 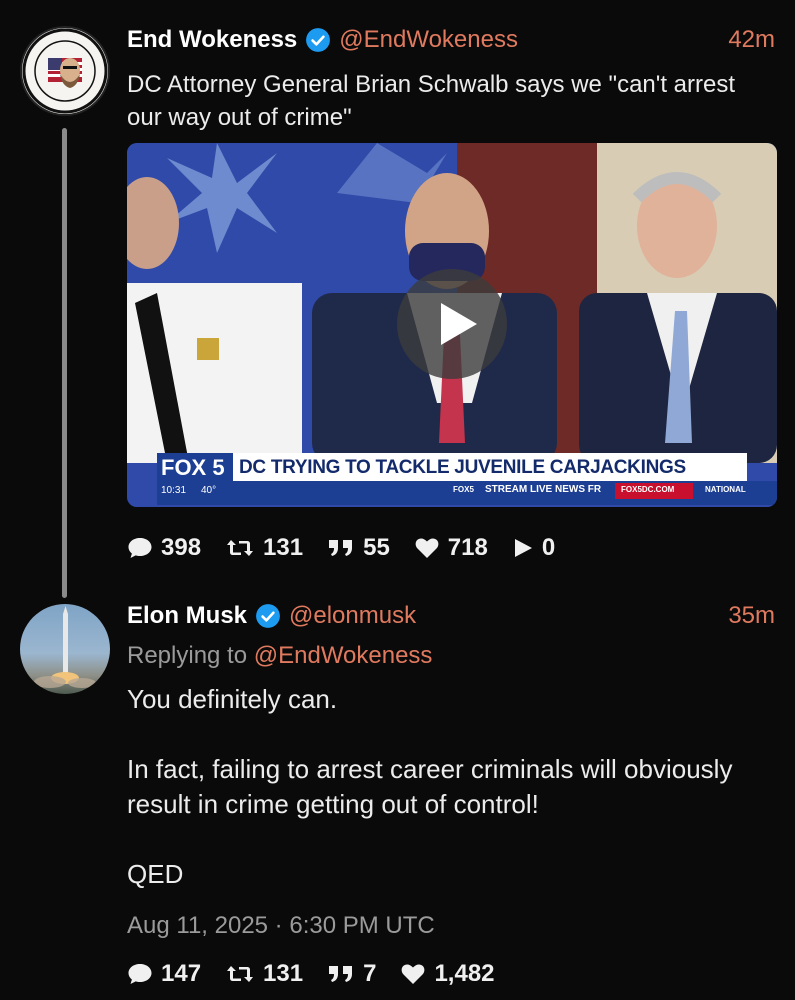 What do you see at coordinates (725, 489) in the screenshot?
I see `video-tag: NATIONAL` at bounding box center [725, 489].